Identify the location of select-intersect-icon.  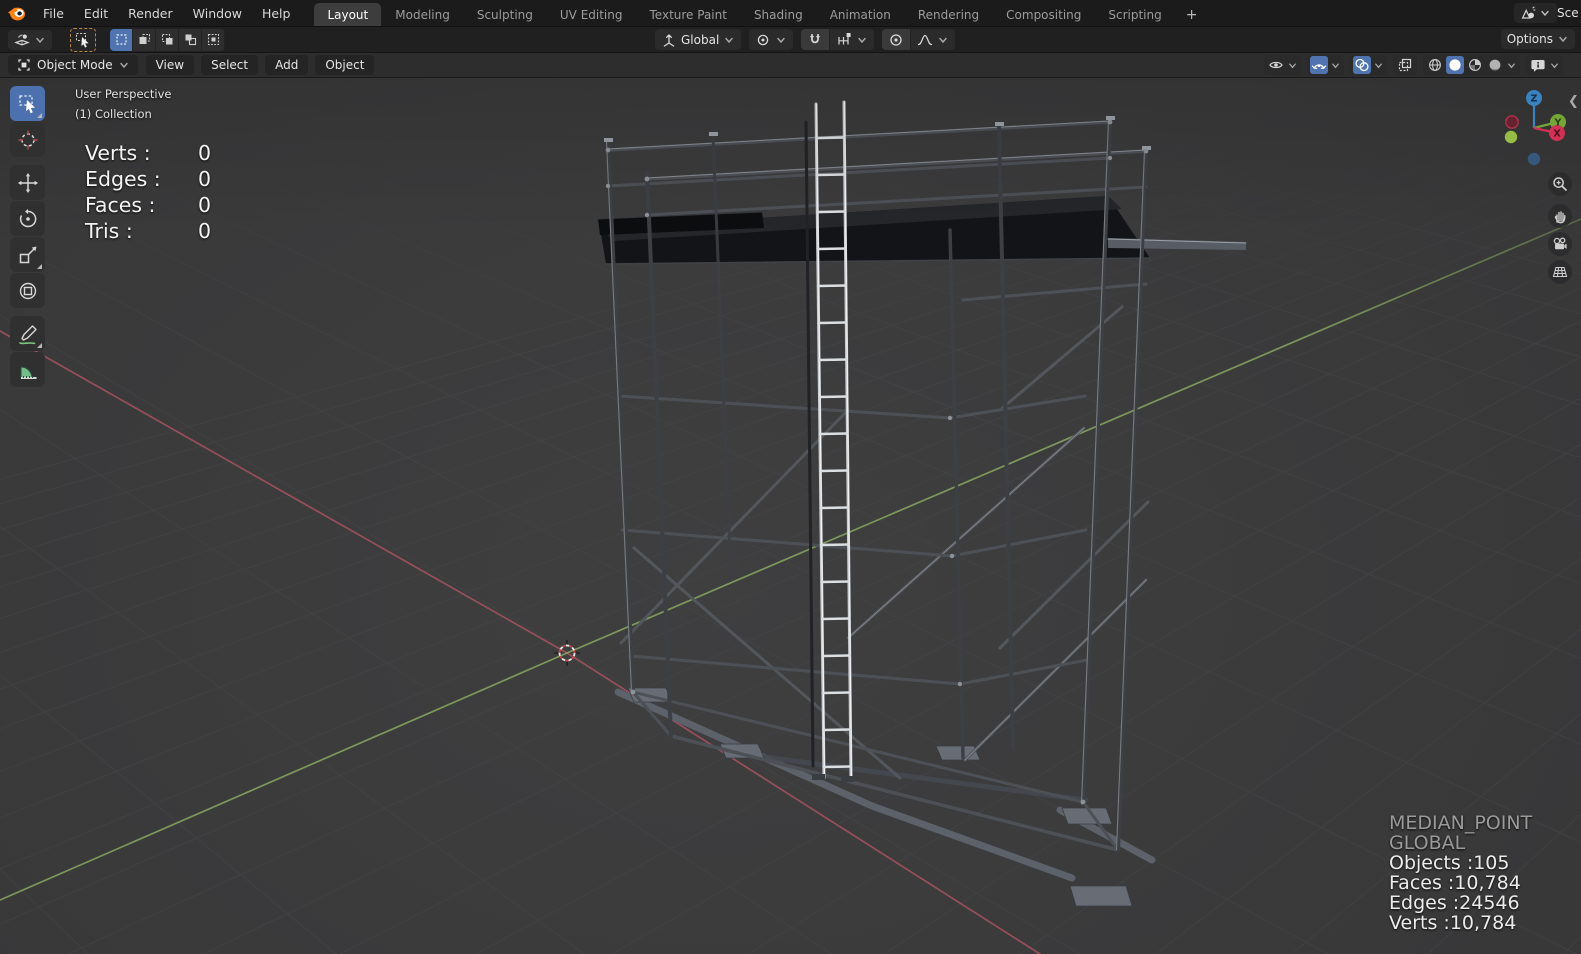
(213, 39).